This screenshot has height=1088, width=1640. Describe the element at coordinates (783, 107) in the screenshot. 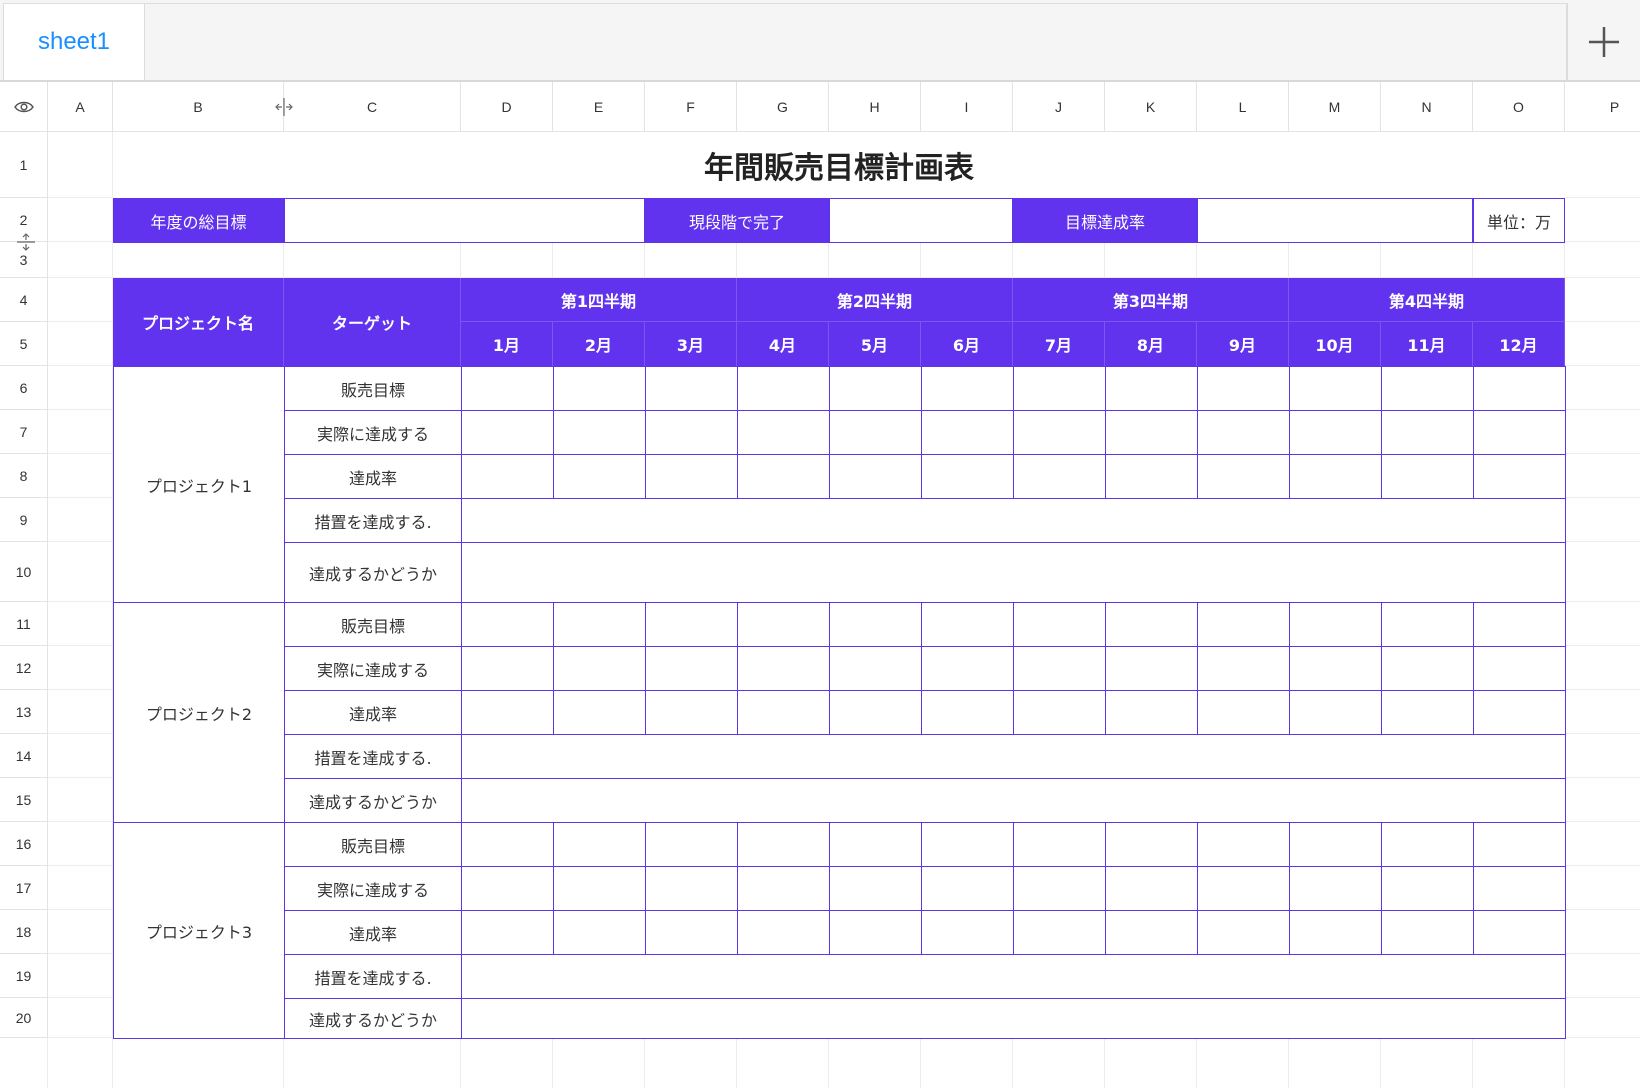

I see `column-header: G` at that location.